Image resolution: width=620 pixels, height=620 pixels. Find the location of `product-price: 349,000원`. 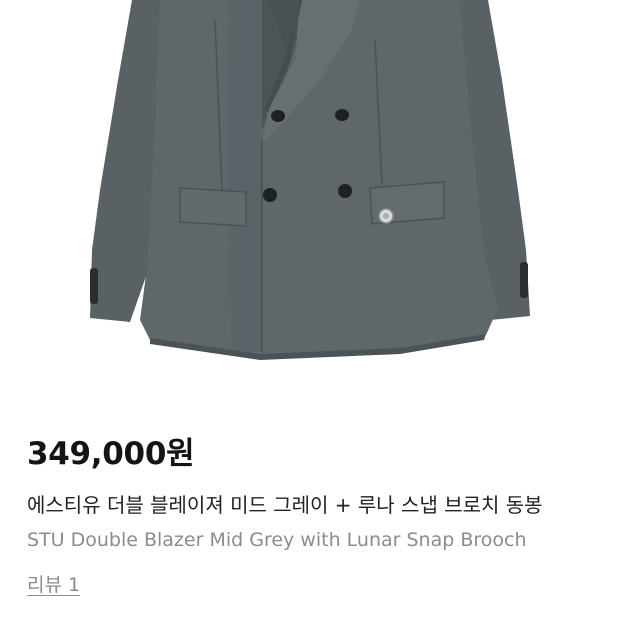

product-price: 349,000원 is located at coordinates (111, 454).